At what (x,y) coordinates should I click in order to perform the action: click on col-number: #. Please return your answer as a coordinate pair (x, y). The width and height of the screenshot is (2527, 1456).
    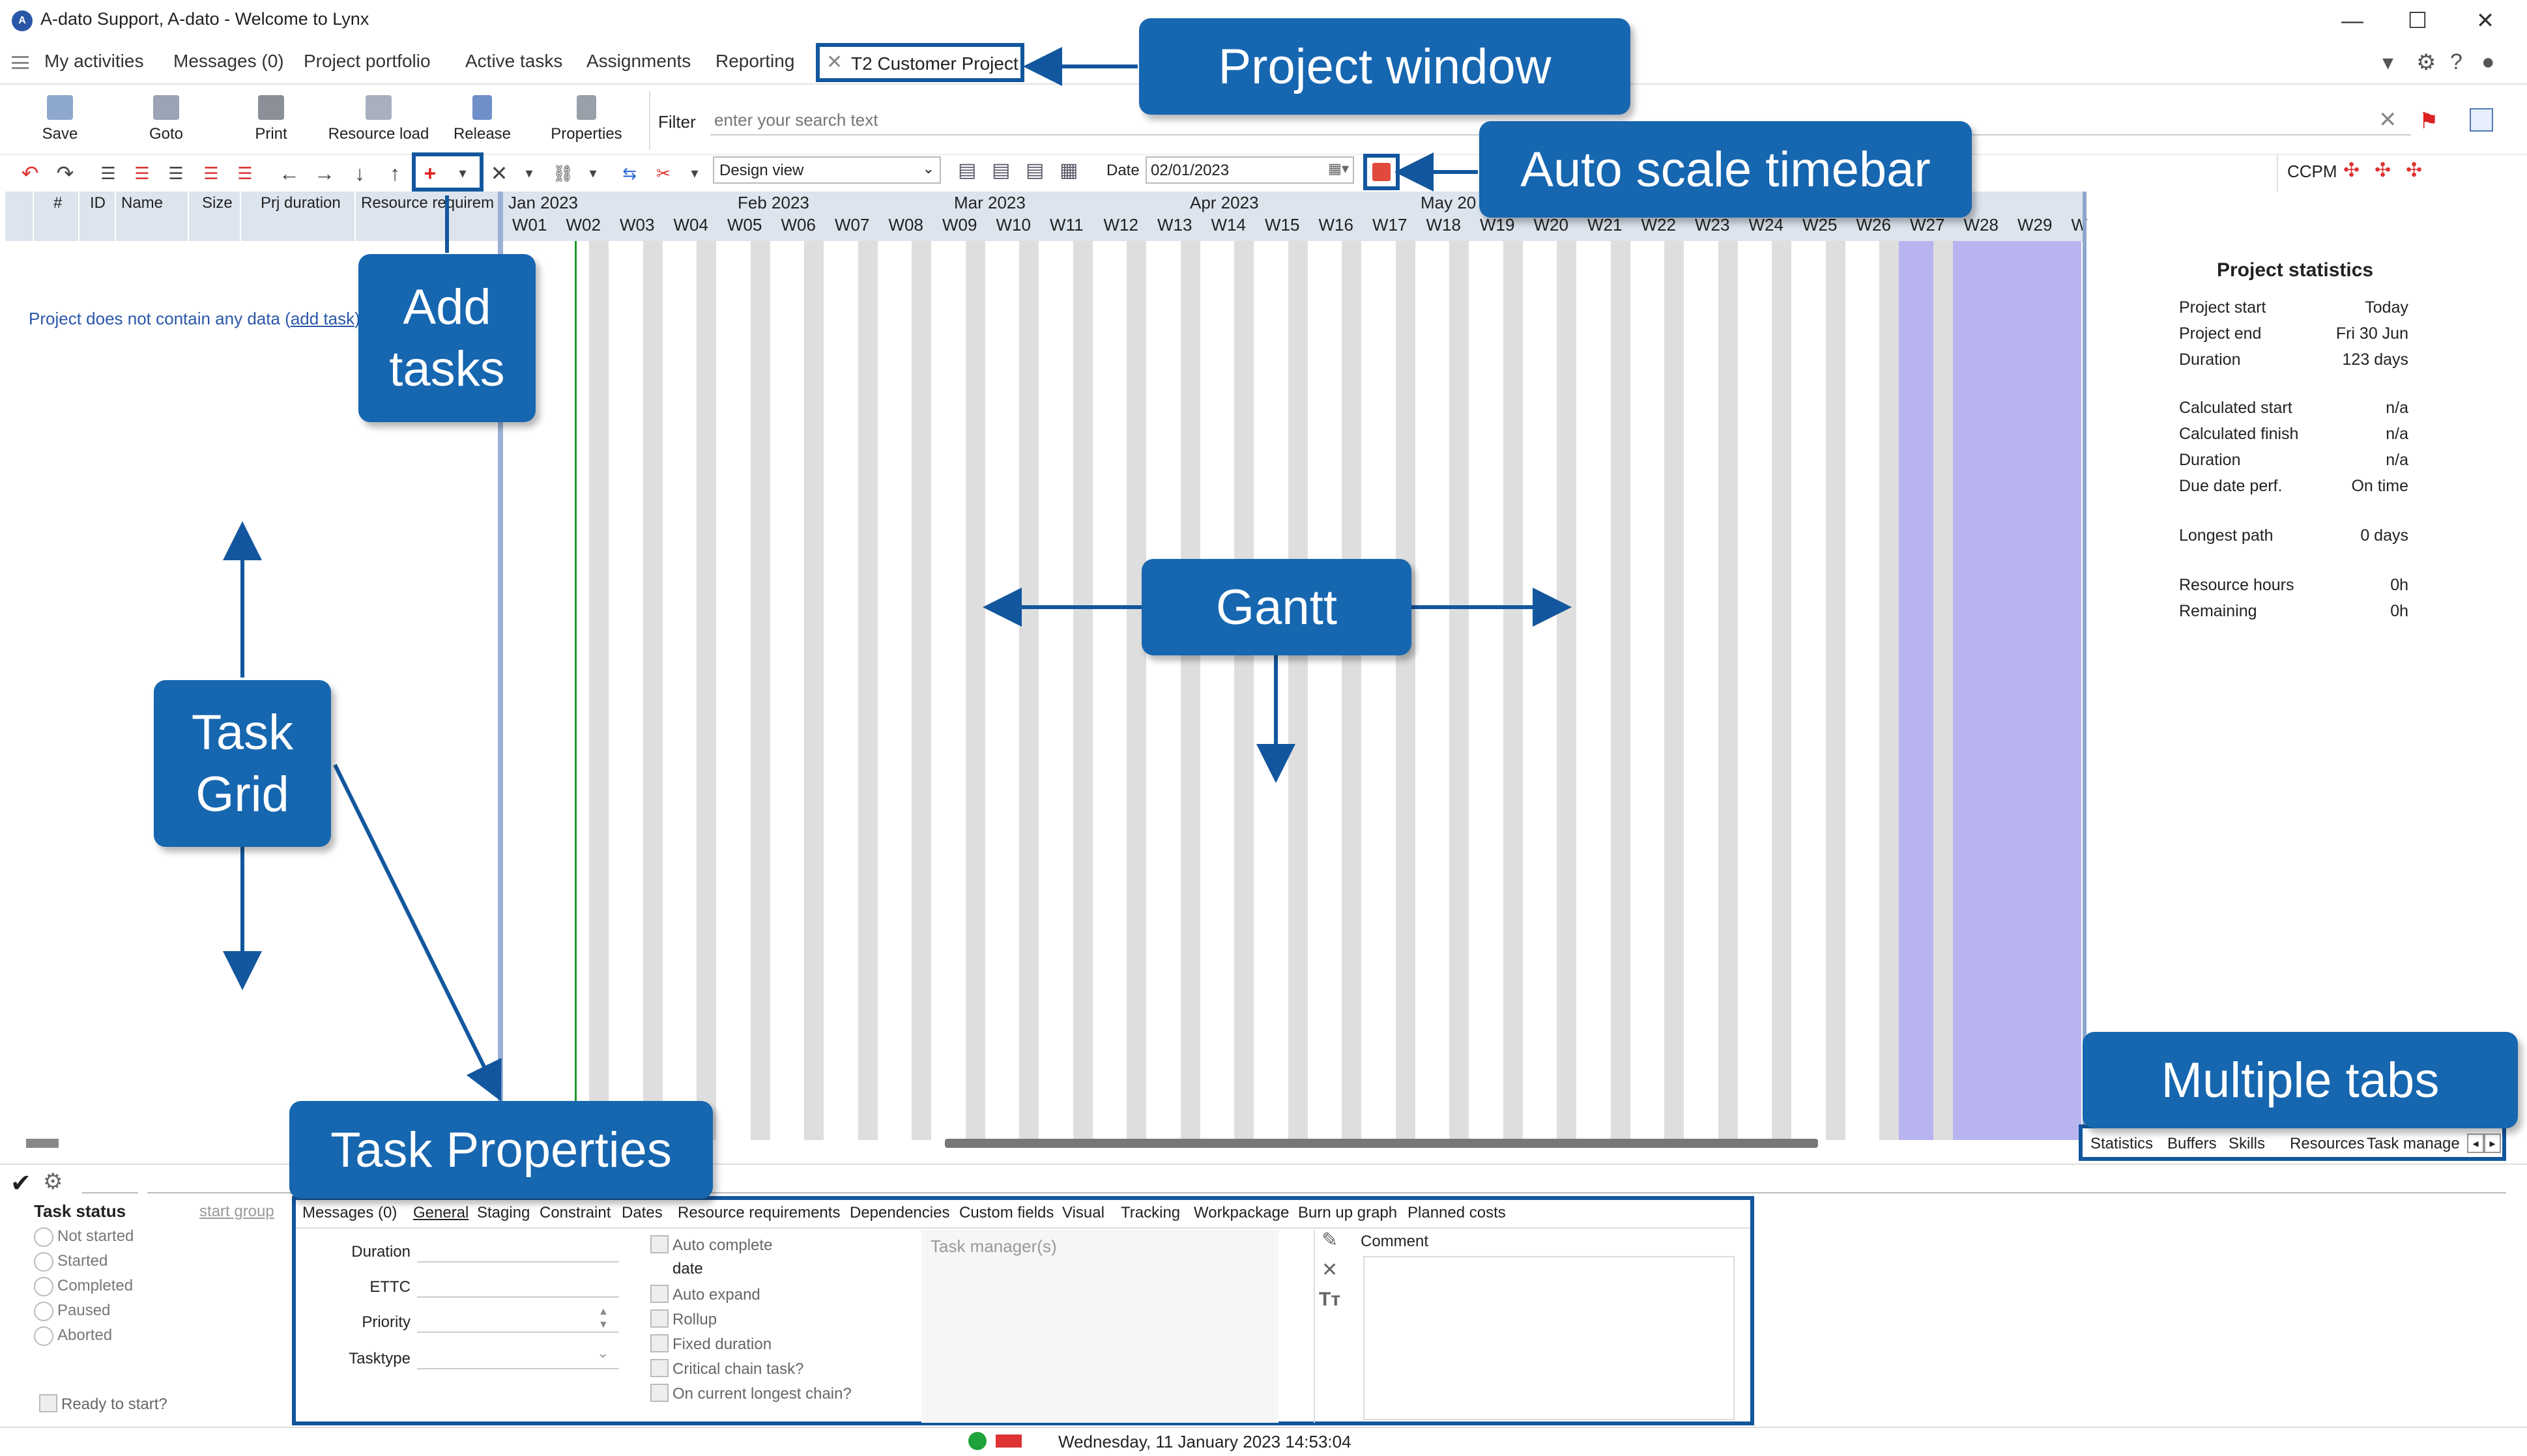
    Looking at the image, I should click on (58, 217).